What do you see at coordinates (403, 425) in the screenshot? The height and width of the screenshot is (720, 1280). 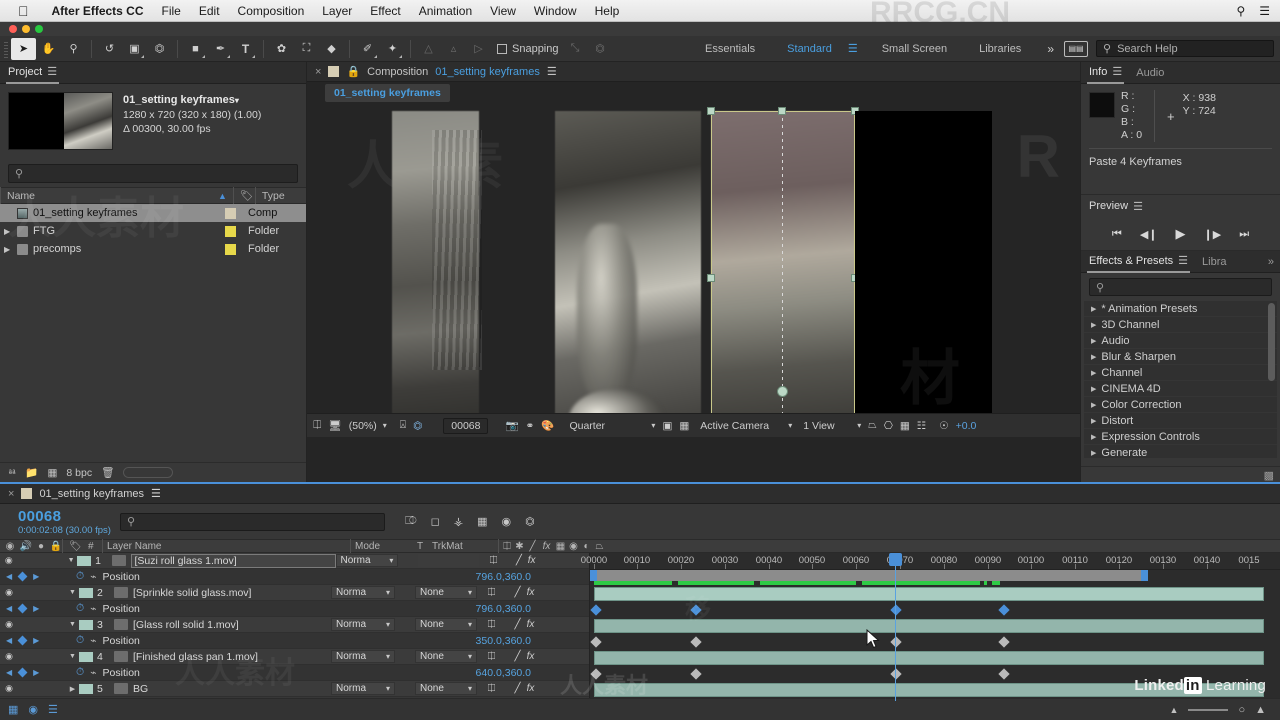 I see `choose-grid-icon: ⍓` at bounding box center [403, 425].